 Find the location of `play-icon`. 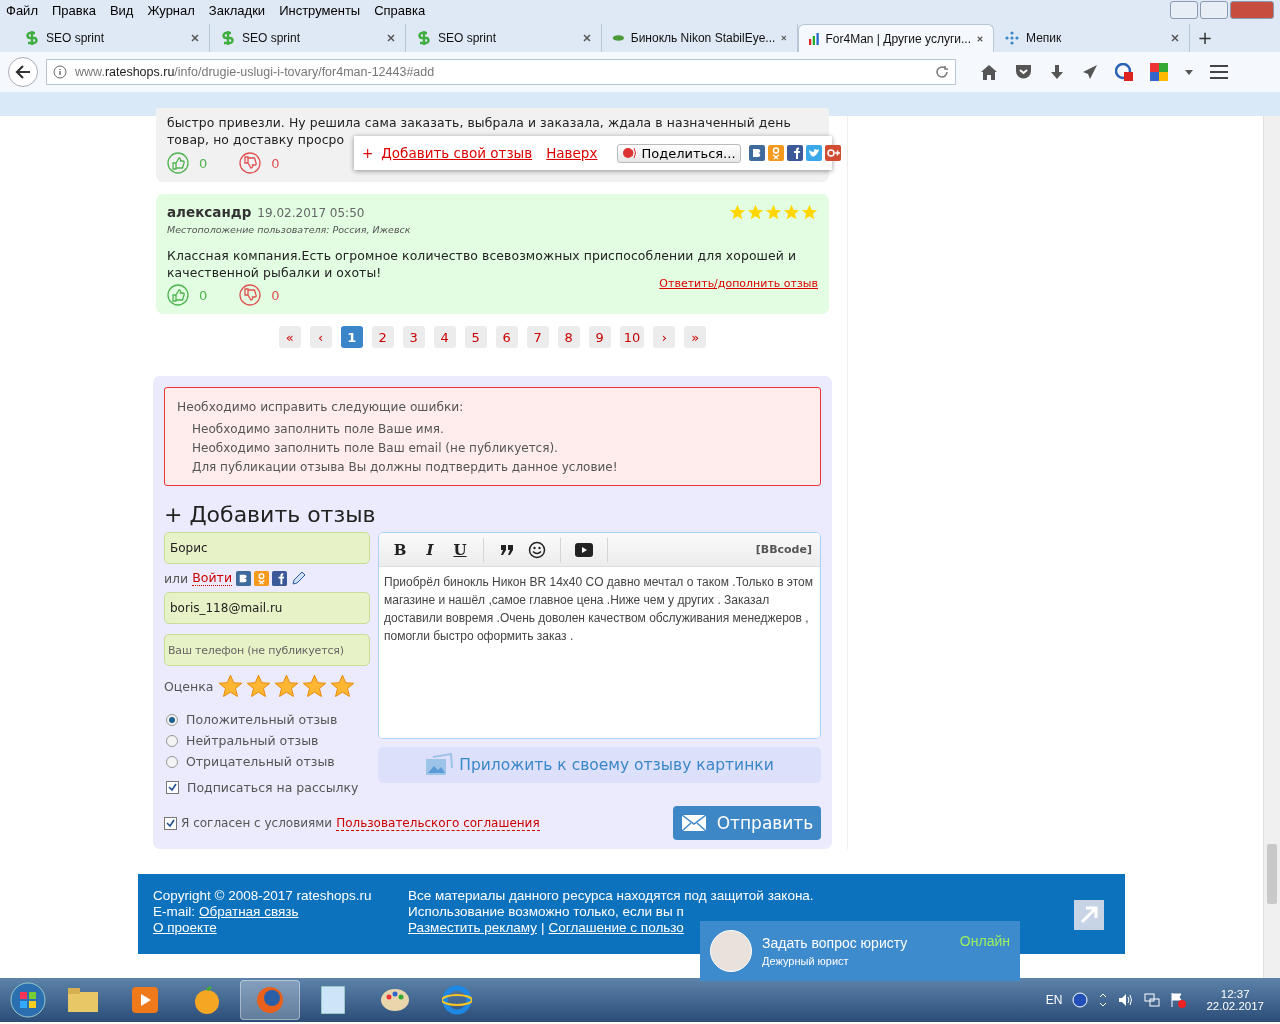

play-icon is located at coordinates (584, 549).